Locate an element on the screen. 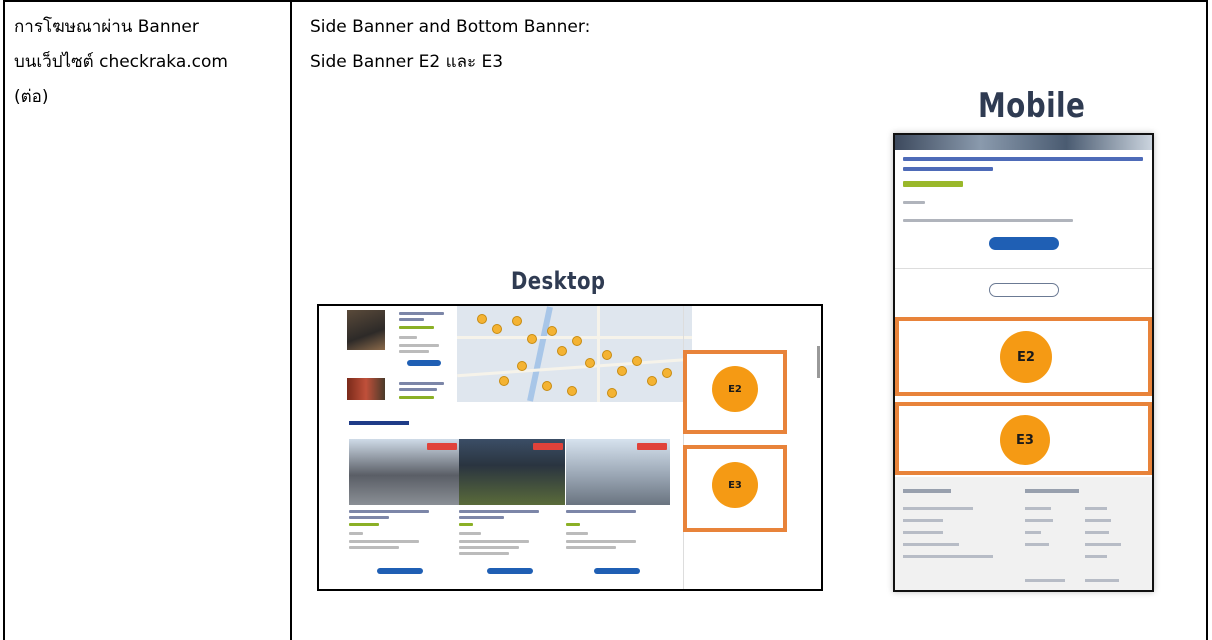  mobile-header-image is located at coordinates (1023, 142).